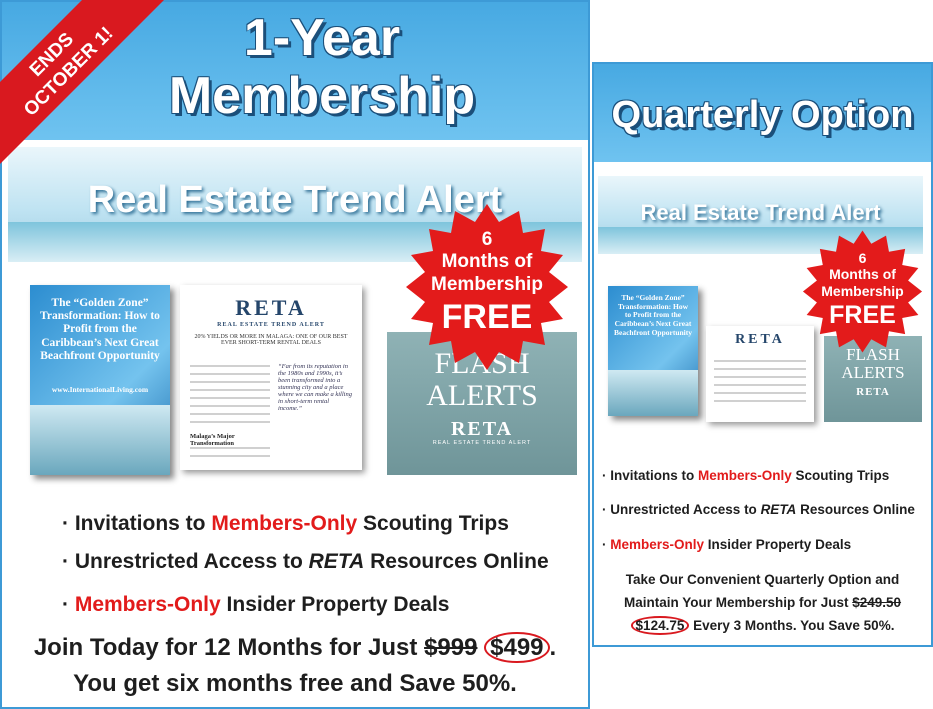 The width and height of the screenshot is (933, 709). Describe the element at coordinates (322, 38) in the screenshot. I see `annual-title-line1: 1-Year` at that location.